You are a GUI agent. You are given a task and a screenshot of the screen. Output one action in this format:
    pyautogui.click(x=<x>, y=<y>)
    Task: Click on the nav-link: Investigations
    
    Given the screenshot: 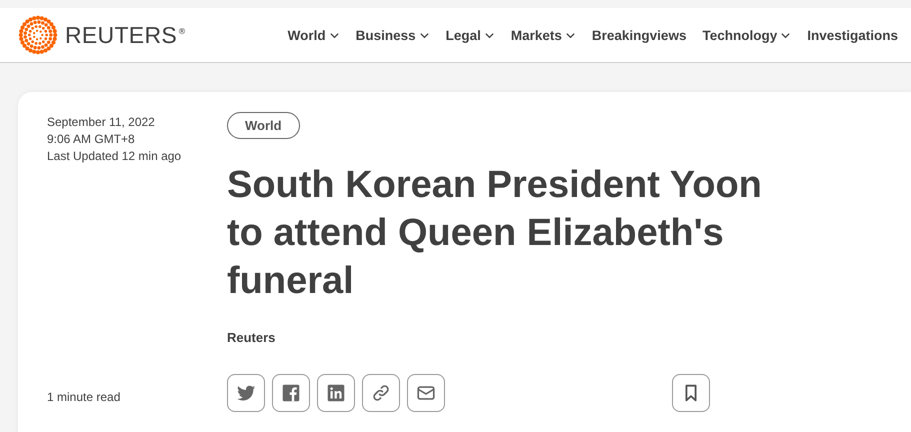 What is the action you would take?
    pyautogui.click(x=852, y=35)
    